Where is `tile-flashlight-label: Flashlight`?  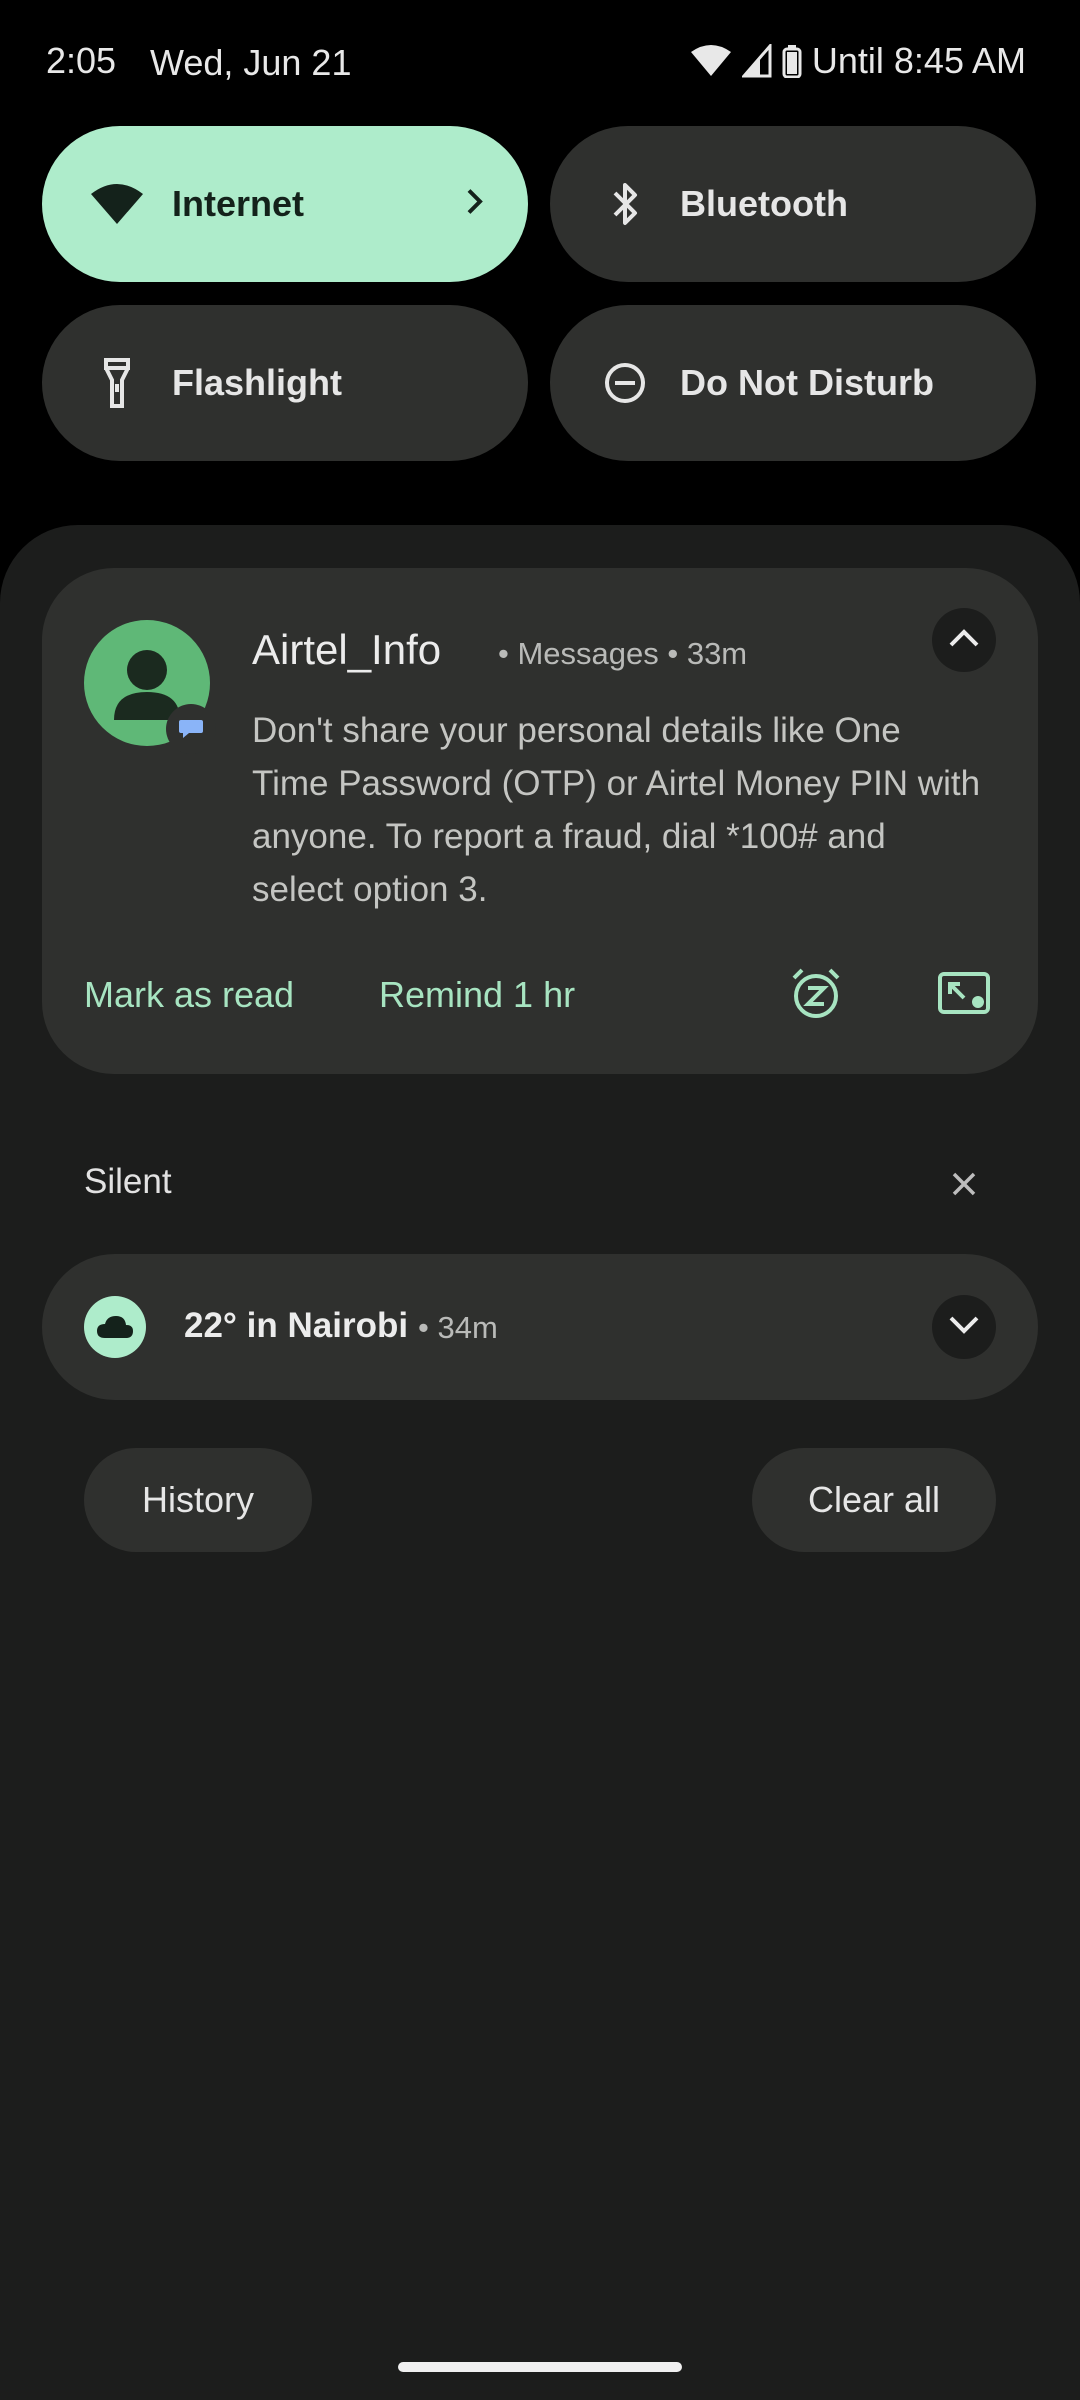
tile-flashlight-label: Flashlight is located at coordinates (257, 382).